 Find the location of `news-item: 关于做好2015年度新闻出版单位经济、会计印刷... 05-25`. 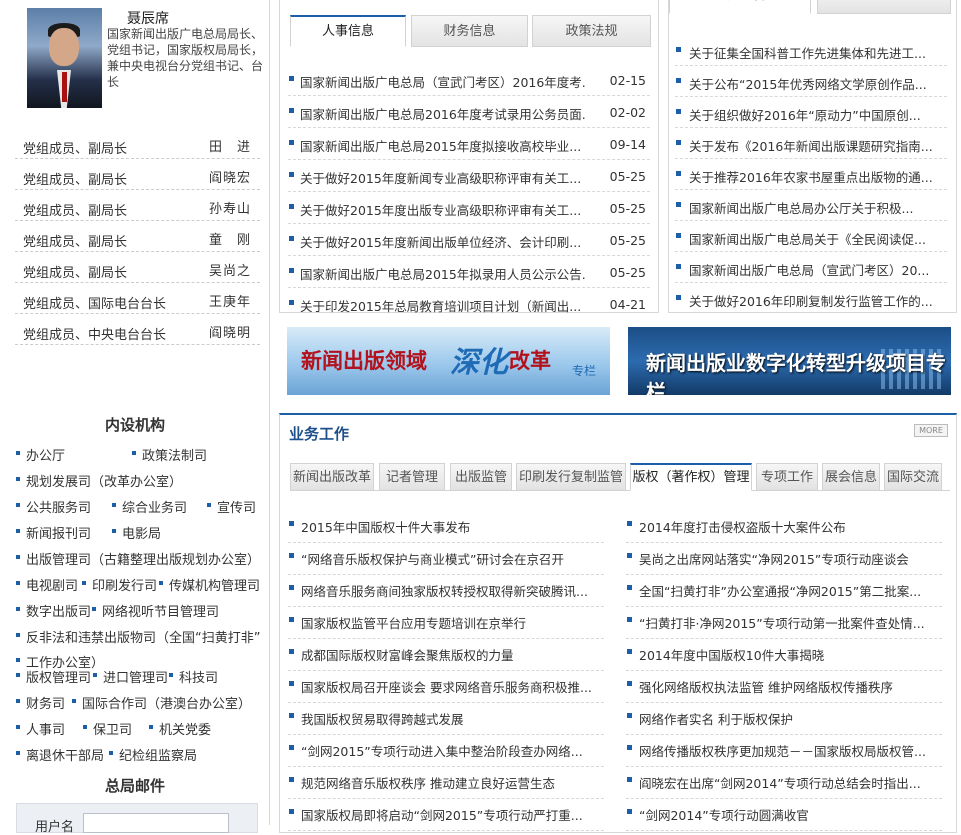

news-item: 关于做好2015年度新闻出版单位经济、会计印刷... 05-25 is located at coordinates (469, 240).